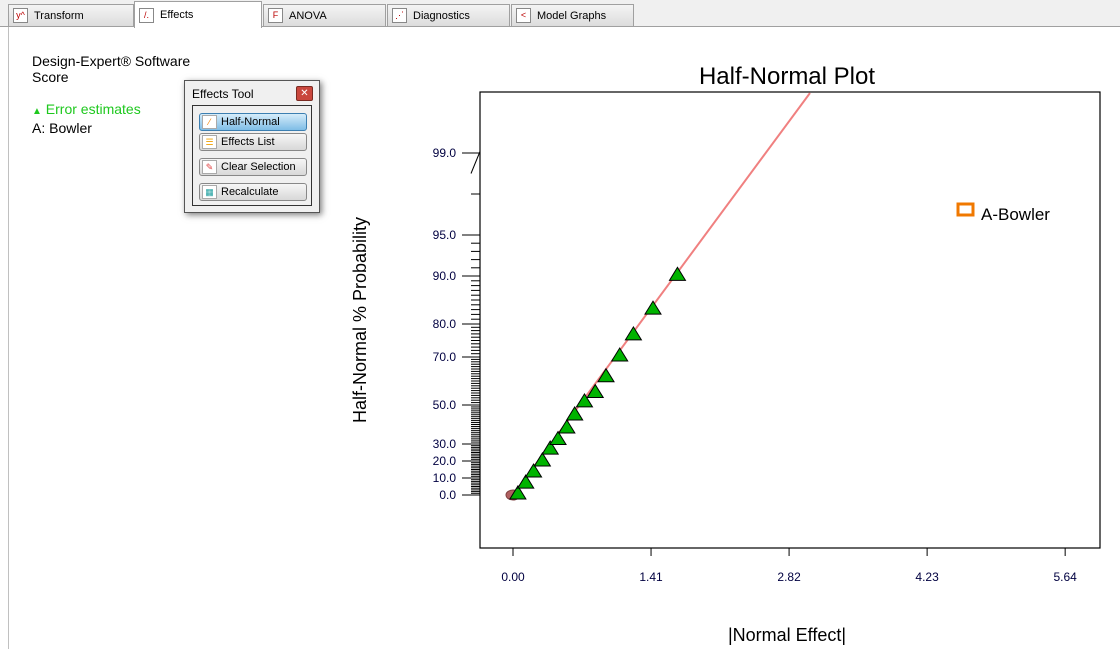 Image resolution: width=1120 pixels, height=649 pixels. Describe the element at coordinates (146, 15) in the screenshot. I see `effects-icon: /.` at that location.